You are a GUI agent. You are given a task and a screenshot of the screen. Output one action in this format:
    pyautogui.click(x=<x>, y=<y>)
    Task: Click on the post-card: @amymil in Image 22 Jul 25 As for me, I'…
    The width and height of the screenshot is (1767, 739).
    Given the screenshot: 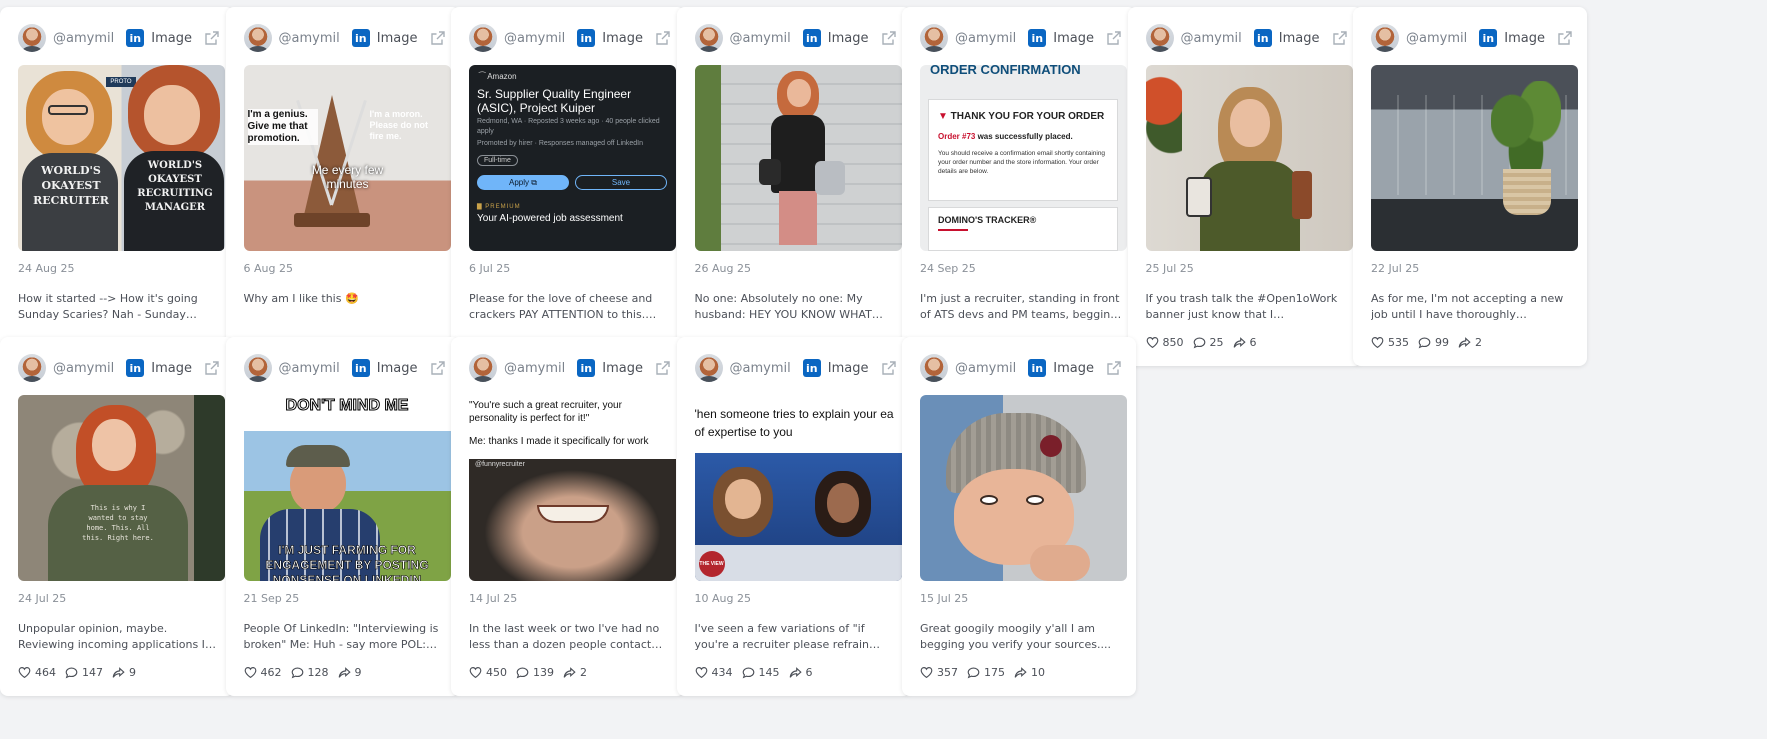 What is the action you would take?
    pyautogui.click(x=1470, y=186)
    